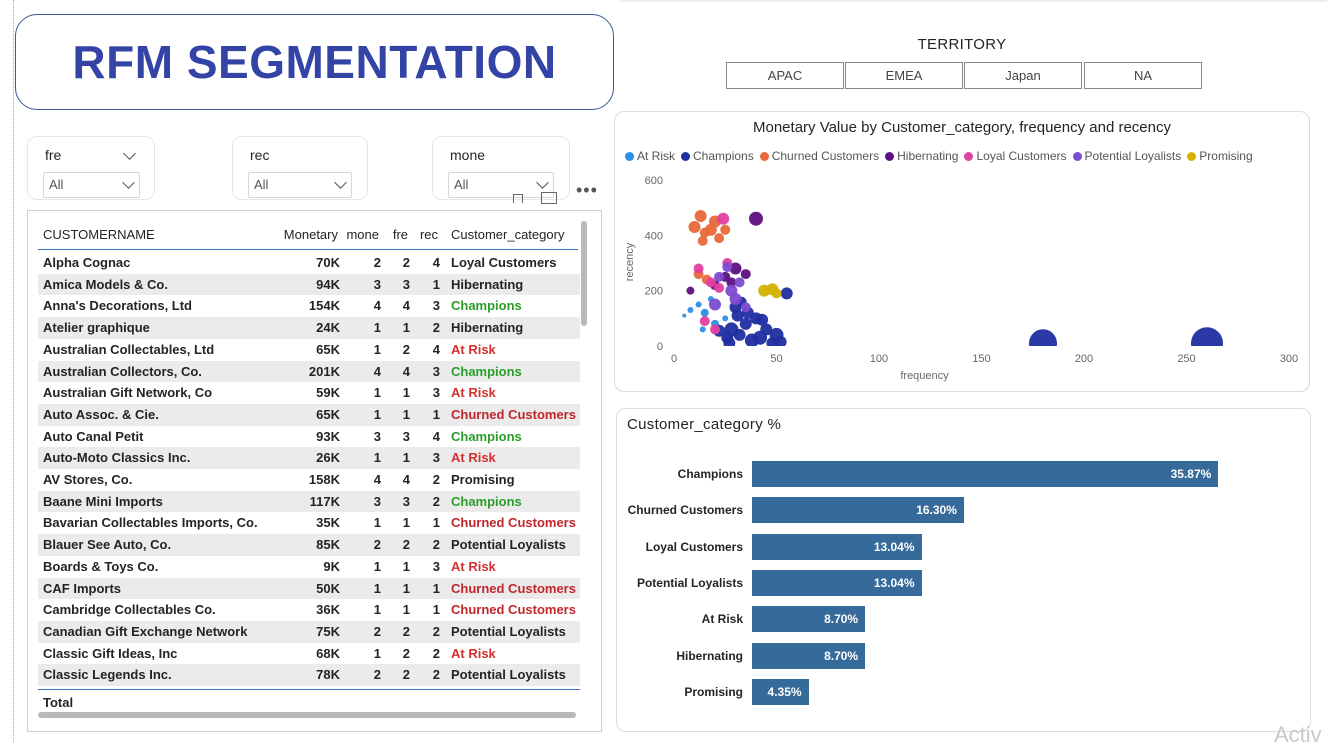  I want to click on more-options-icon: •••, so click(587, 190).